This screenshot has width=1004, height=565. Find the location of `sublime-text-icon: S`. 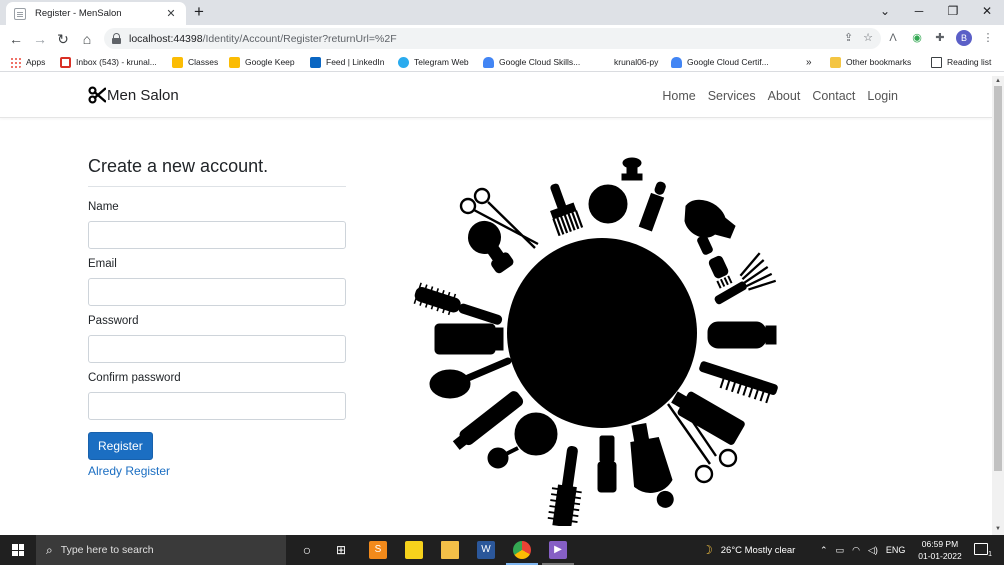

sublime-text-icon: S is located at coordinates (378, 550).